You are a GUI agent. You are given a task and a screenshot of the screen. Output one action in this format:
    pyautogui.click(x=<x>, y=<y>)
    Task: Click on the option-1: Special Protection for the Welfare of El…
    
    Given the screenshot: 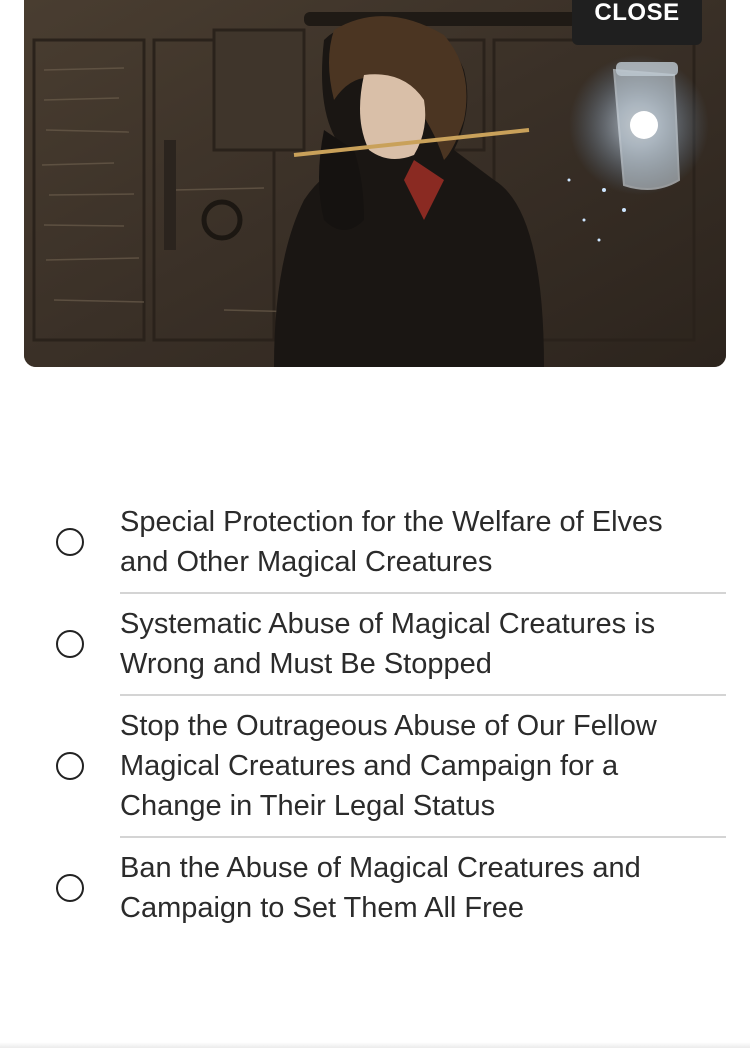 What is the action you would take?
    pyautogui.click(x=375, y=542)
    